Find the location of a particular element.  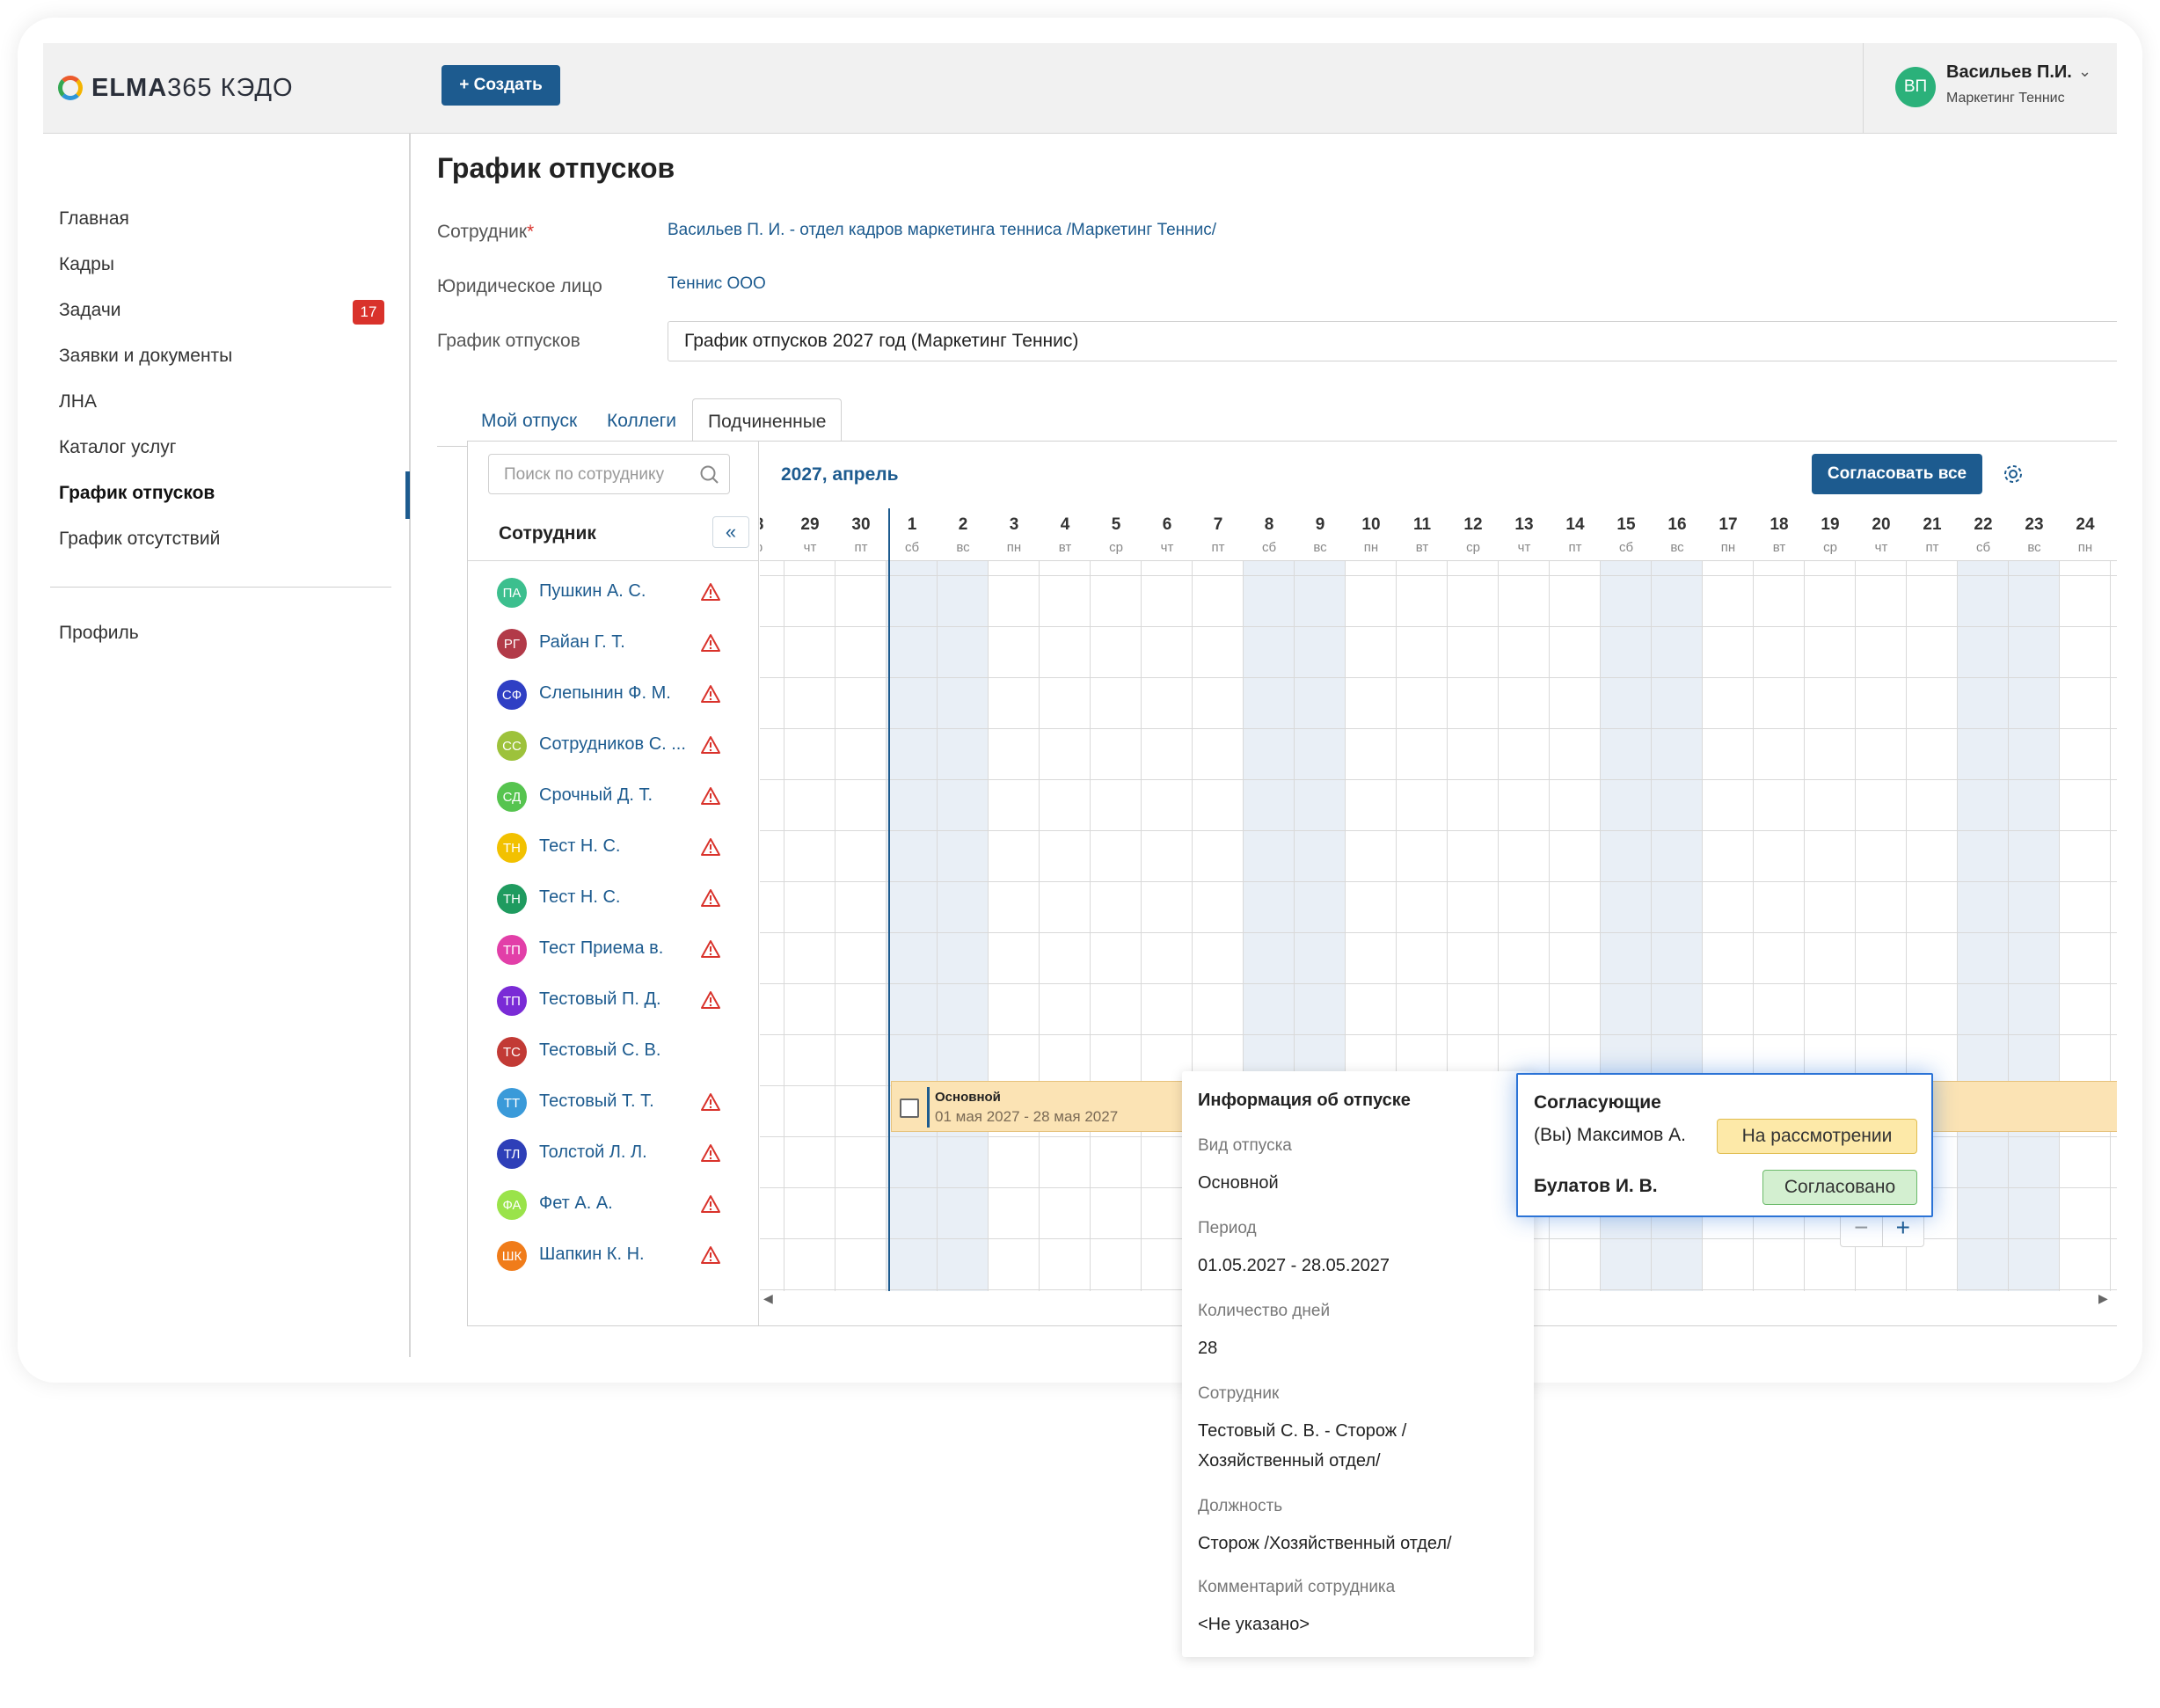

list-item: ПА Пушкин А. С. is located at coordinates (613, 591).